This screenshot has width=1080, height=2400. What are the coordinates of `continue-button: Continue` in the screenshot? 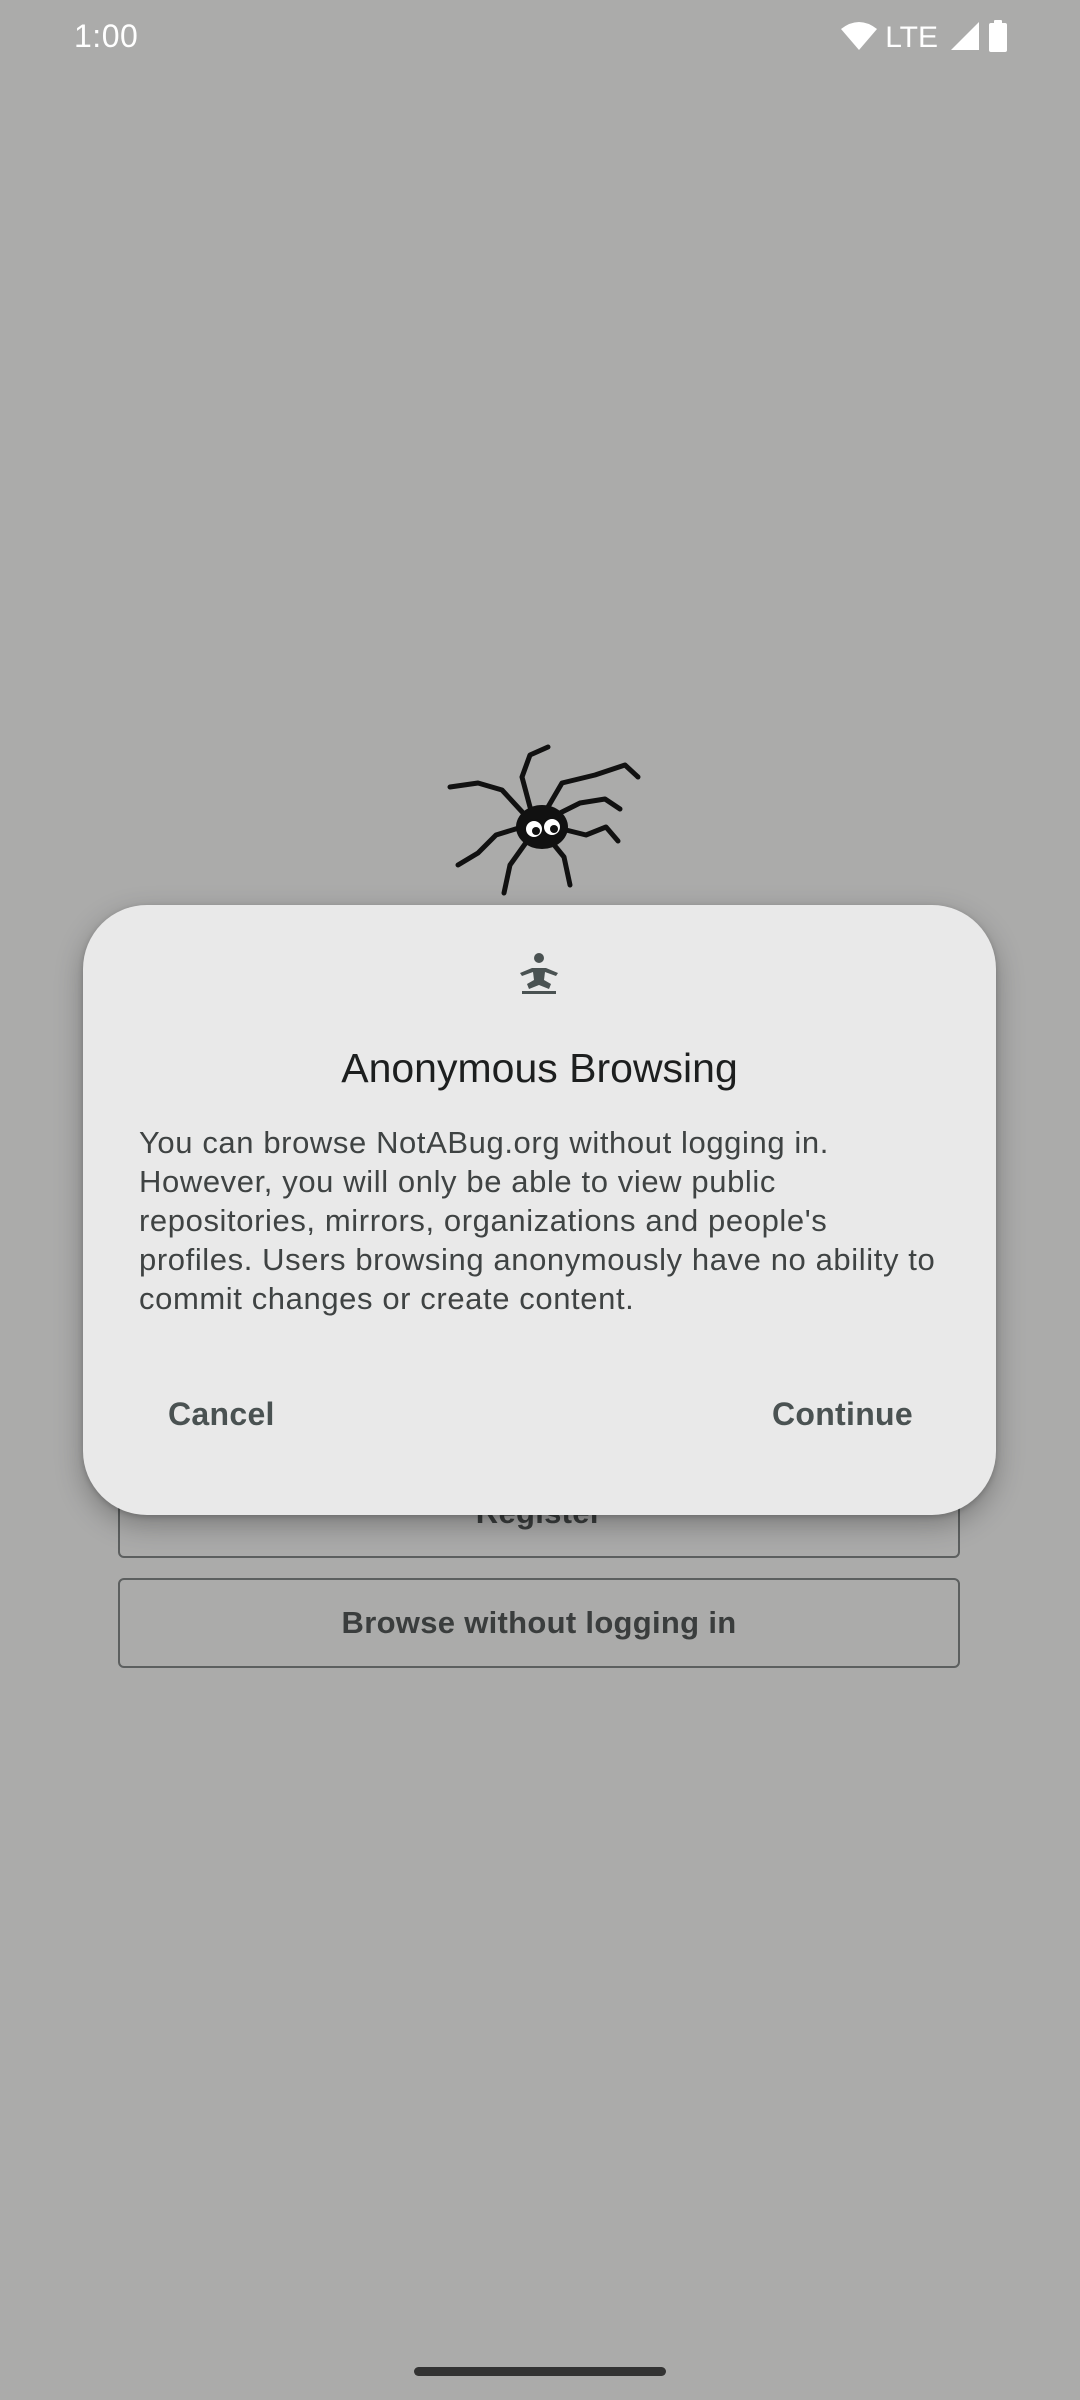 It's located at (842, 1414).